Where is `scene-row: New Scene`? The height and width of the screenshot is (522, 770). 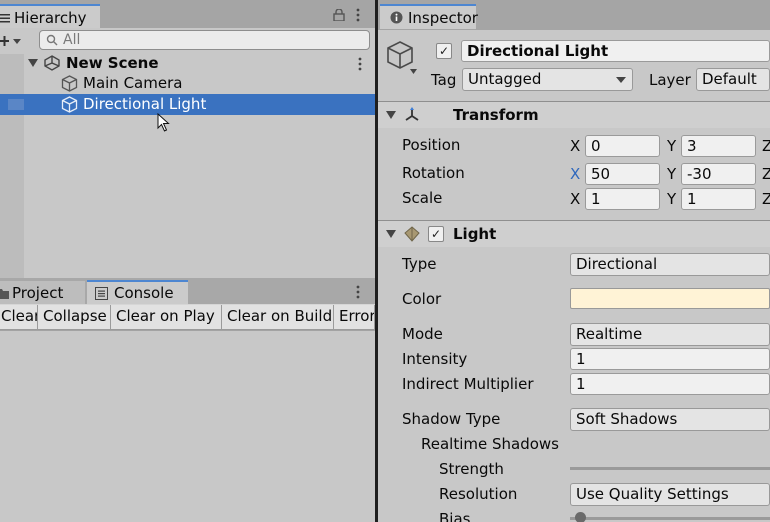 scene-row: New Scene is located at coordinates (187, 63).